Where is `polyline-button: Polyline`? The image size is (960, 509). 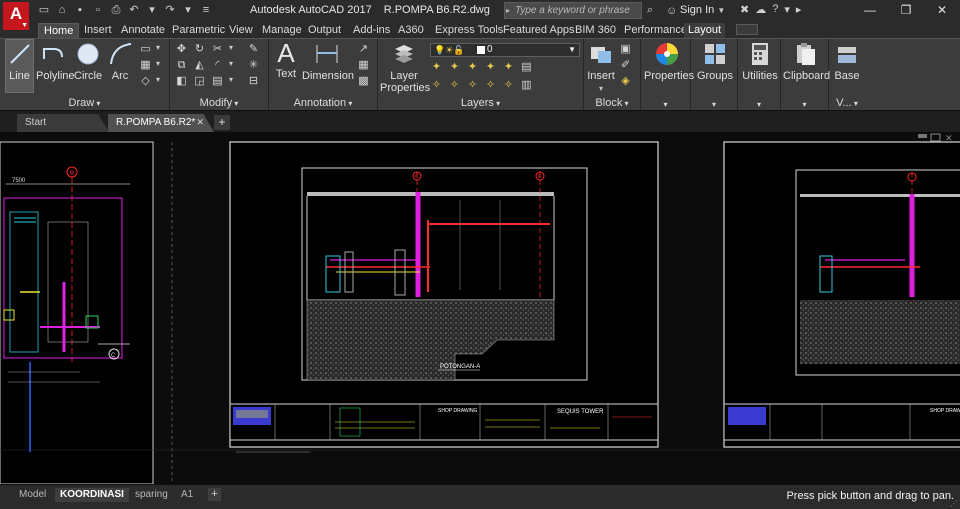
polyline-button: Polyline is located at coordinates (55, 61).